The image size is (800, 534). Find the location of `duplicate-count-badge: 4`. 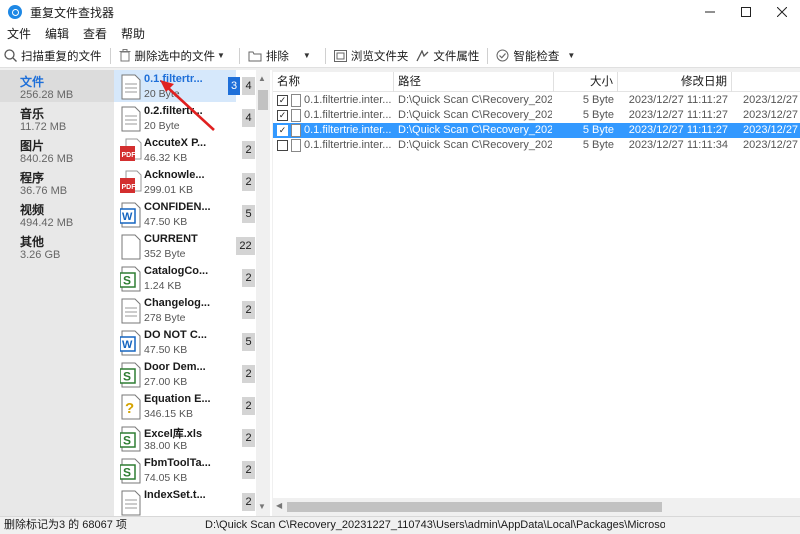

duplicate-count-badge: 4 is located at coordinates (248, 86).